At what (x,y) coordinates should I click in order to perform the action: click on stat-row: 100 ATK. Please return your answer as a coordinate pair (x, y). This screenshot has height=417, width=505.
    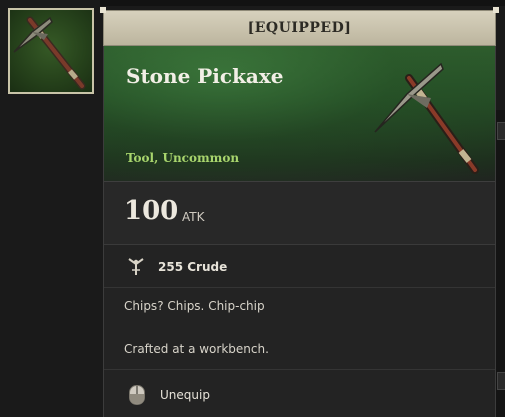
    Looking at the image, I should click on (299, 213).